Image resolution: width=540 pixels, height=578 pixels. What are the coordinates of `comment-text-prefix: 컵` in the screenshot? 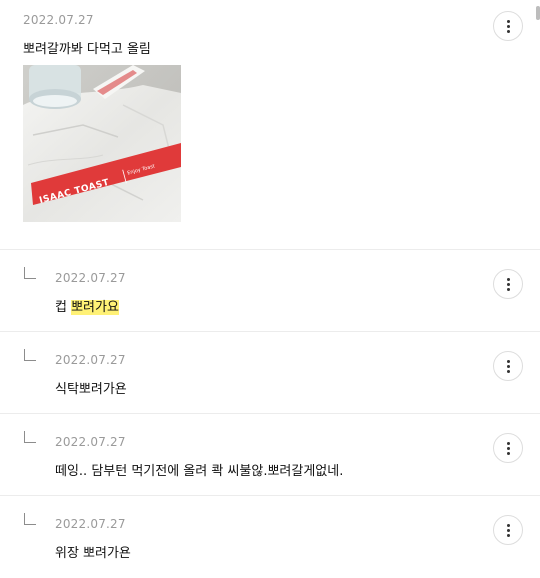 It's located at (63, 307).